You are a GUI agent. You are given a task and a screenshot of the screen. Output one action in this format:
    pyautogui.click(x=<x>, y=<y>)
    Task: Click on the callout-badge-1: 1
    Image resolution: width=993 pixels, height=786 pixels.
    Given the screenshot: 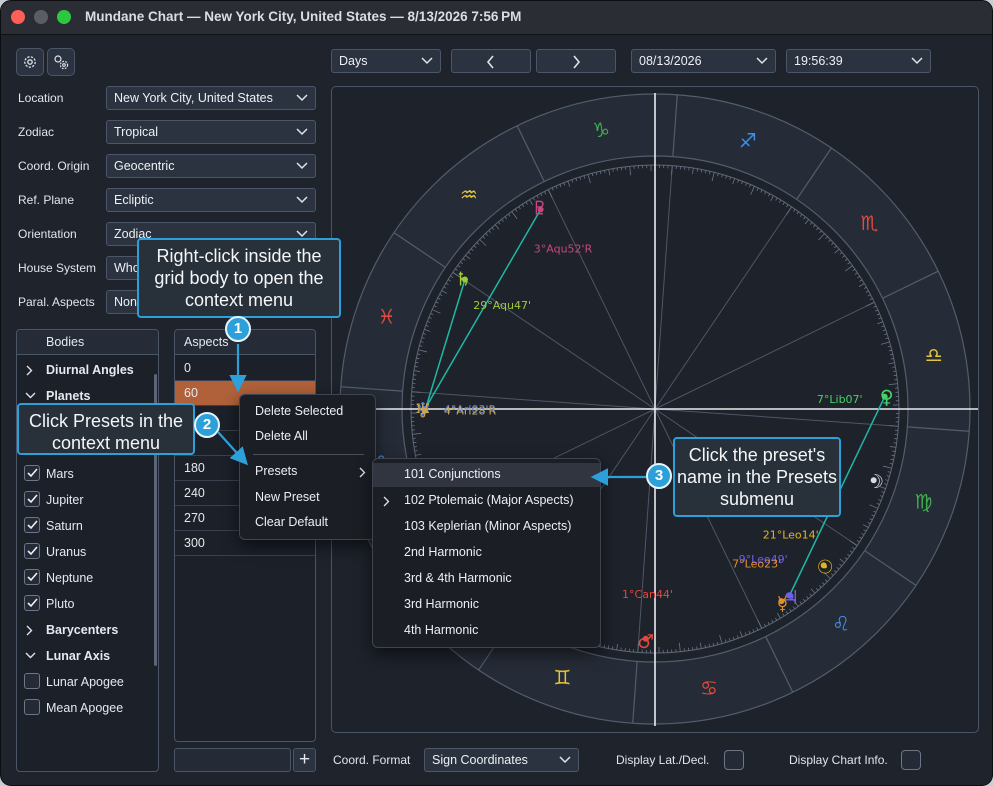 What is the action you would take?
    pyautogui.click(x=238, y=329)
    